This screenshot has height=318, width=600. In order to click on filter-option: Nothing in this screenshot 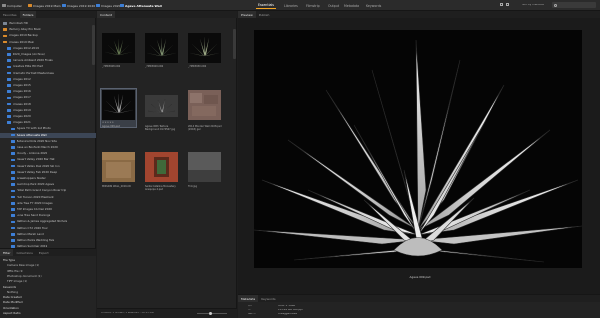, I will do `click(12, 292)`.